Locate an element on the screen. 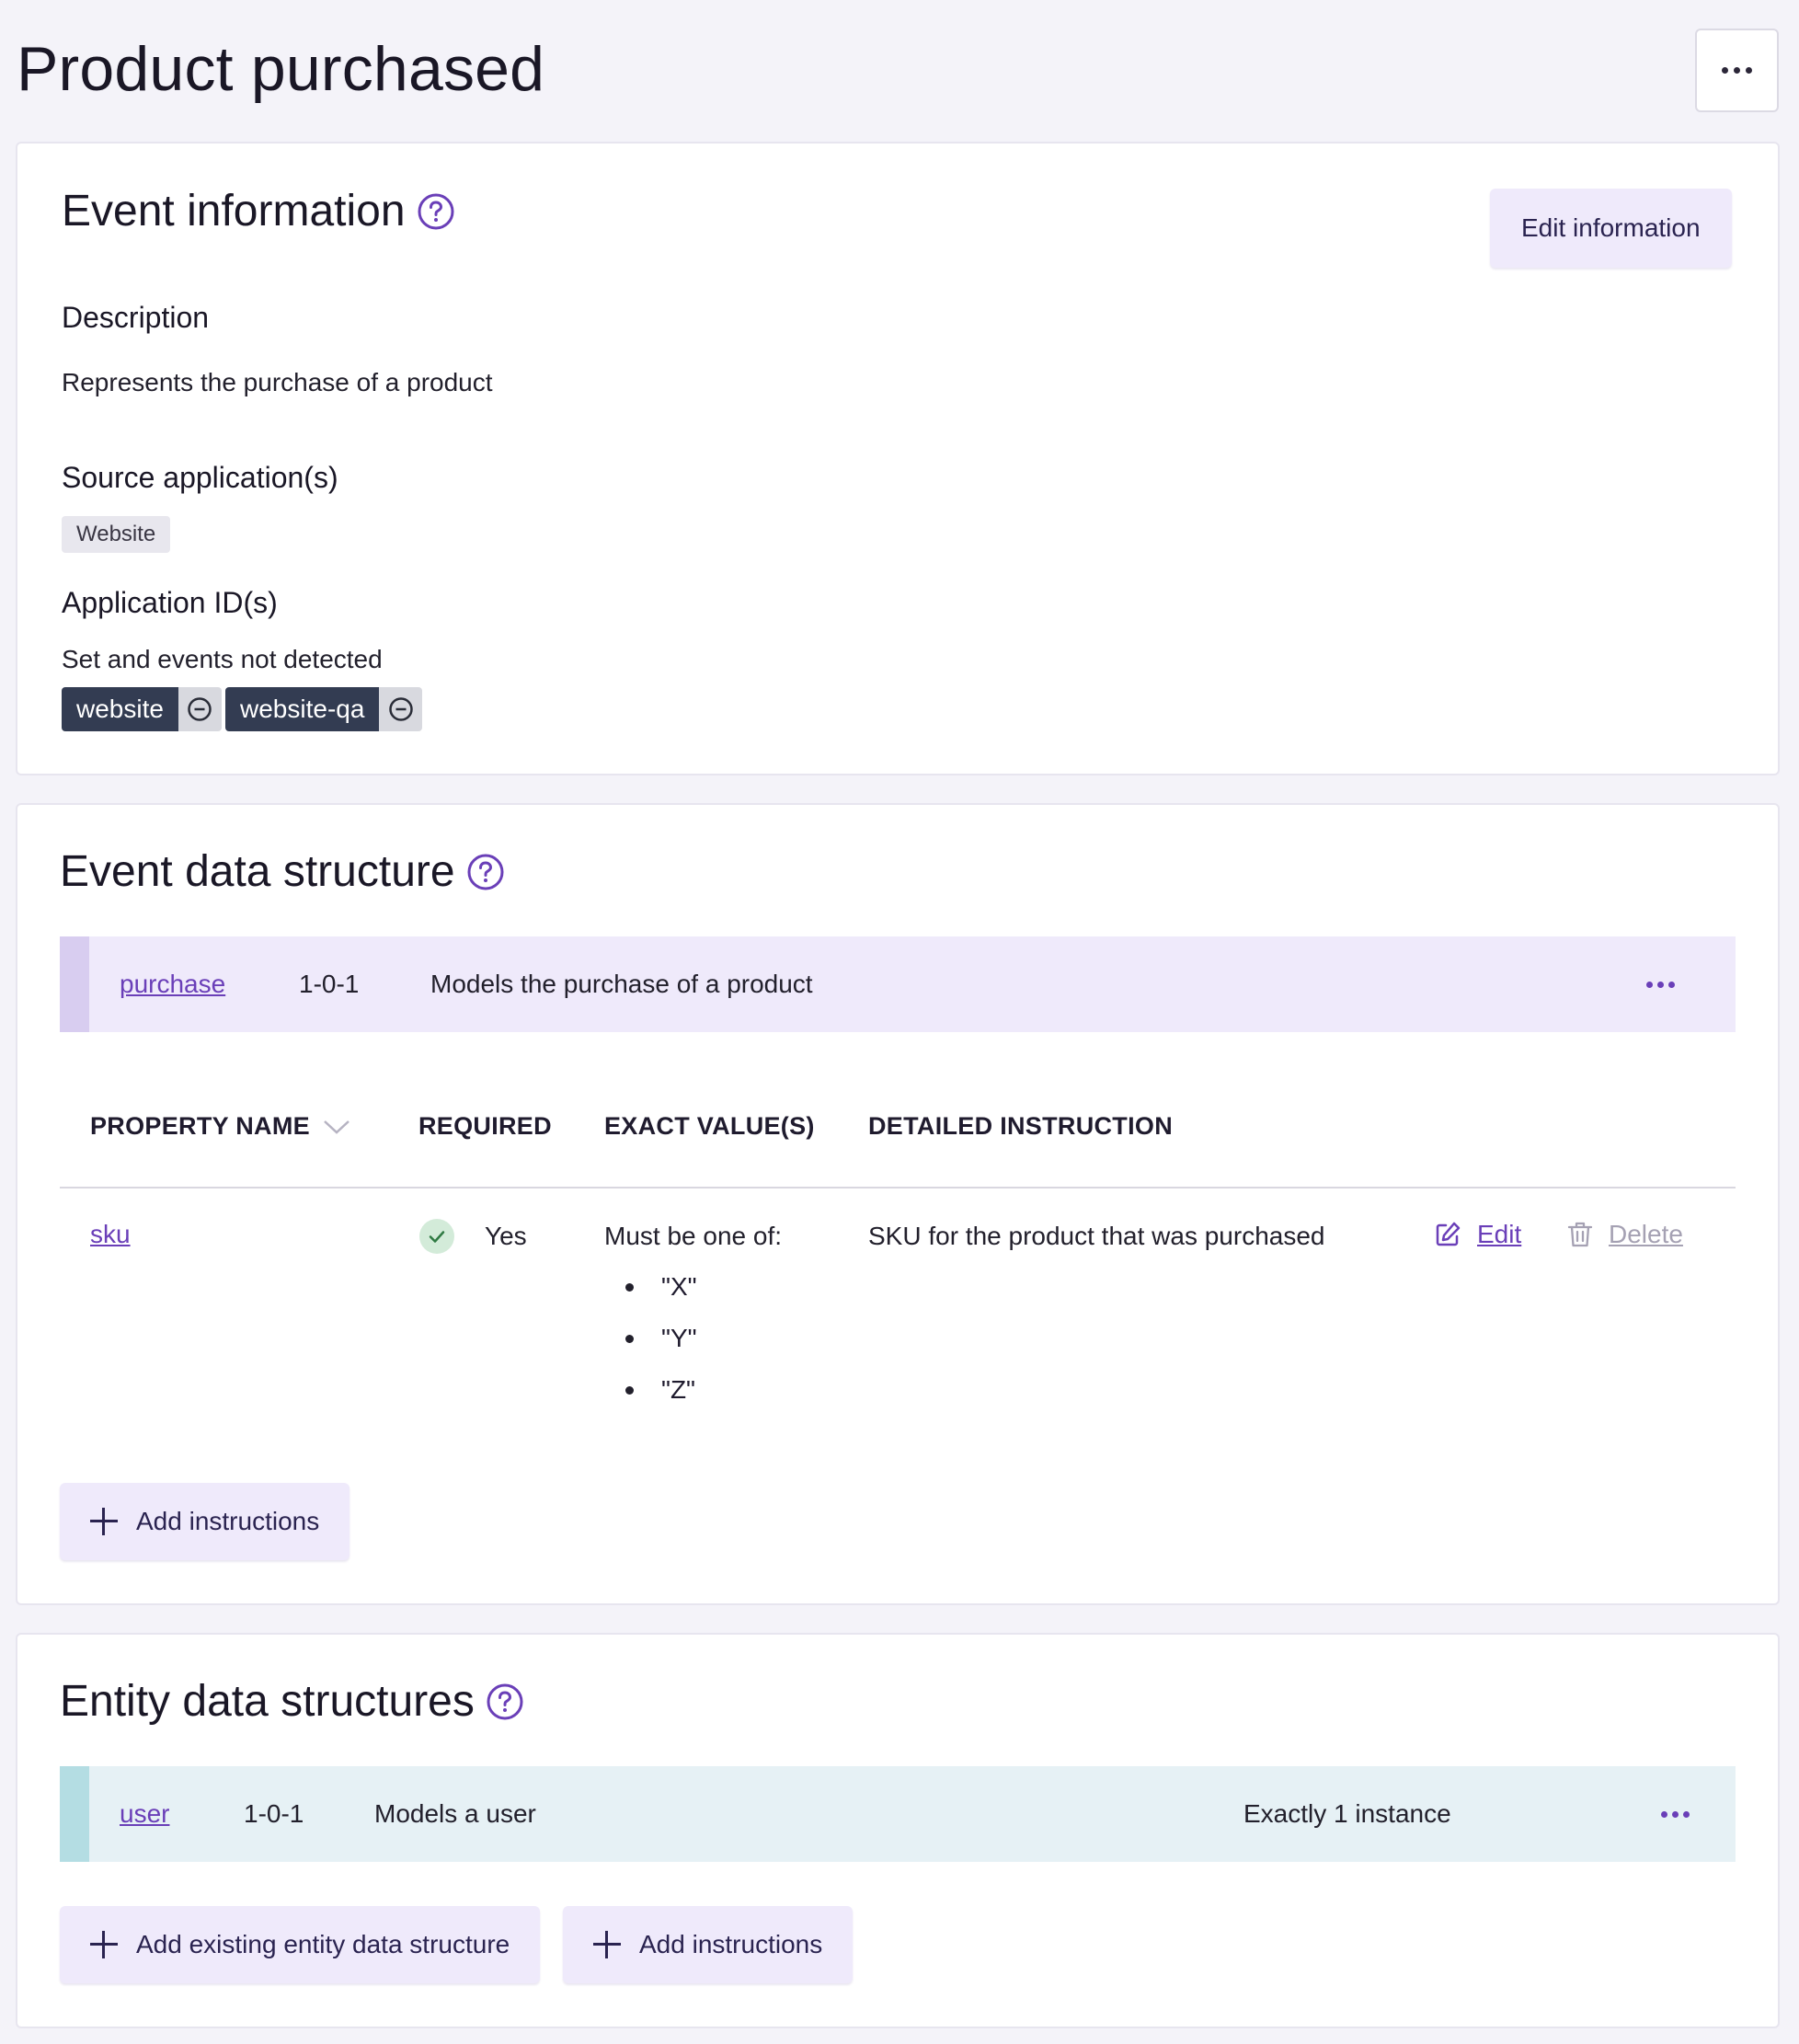 This screenshot has width=1799, height=2044. entity-schema-link: user is located at coordinates (144, 1814).